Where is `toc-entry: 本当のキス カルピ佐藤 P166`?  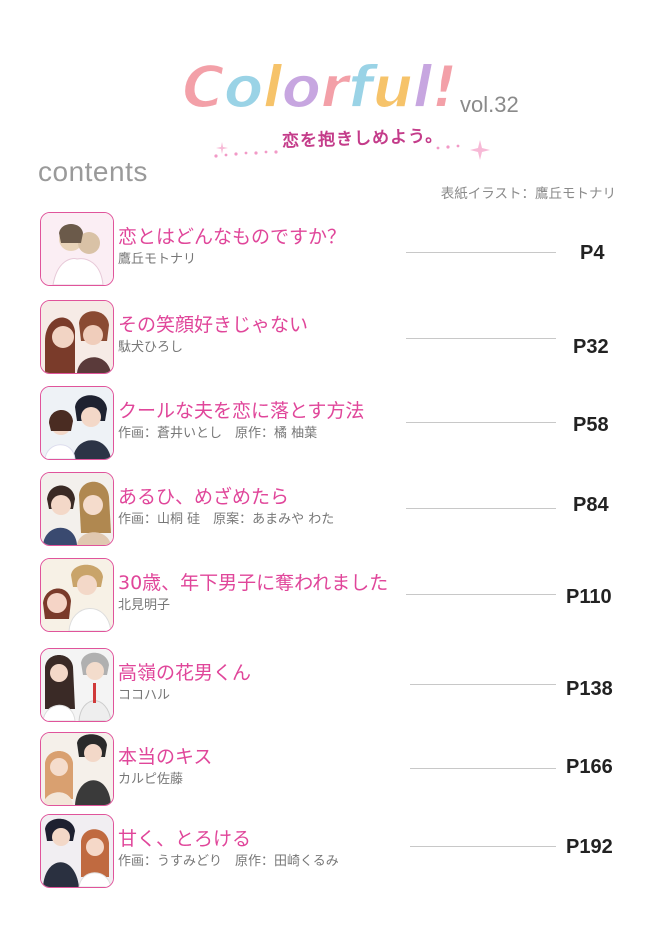
toc-entry: 本当のキス カルピ佐藤 P166 is located at coordinates (330, 769).